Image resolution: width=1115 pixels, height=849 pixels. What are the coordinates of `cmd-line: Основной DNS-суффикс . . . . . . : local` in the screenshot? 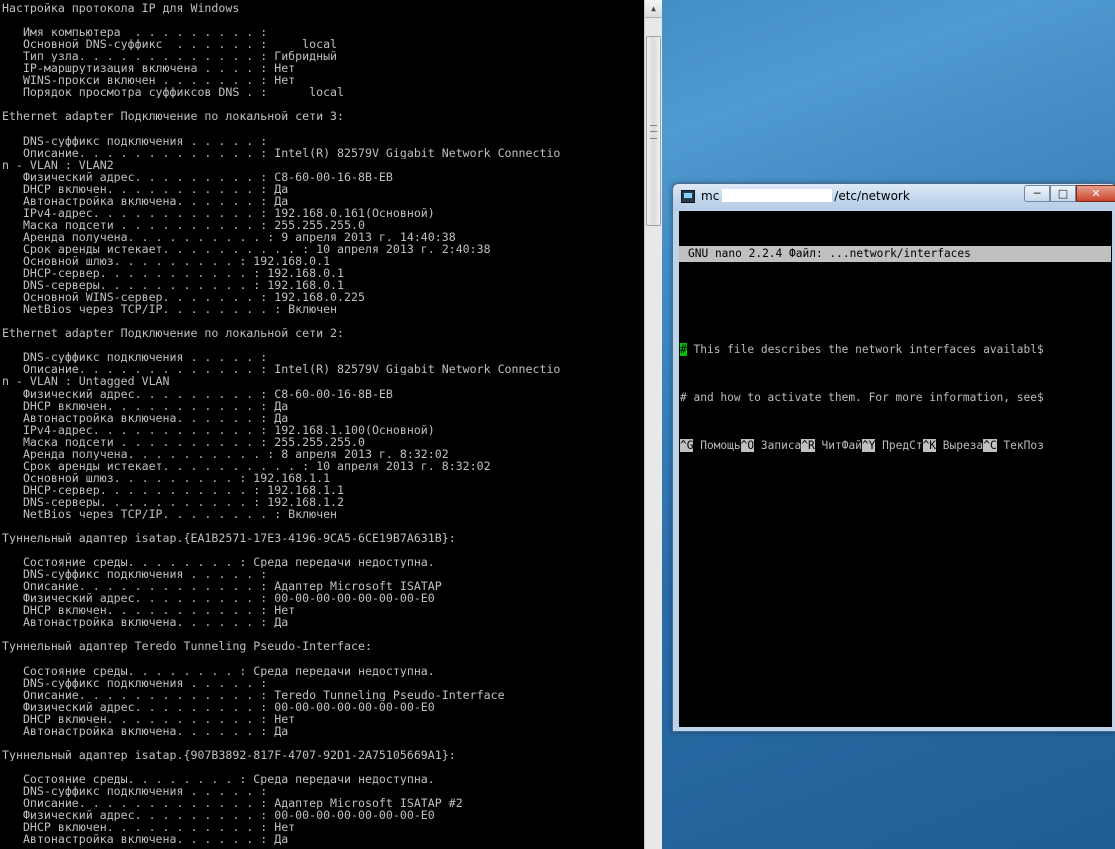 It's located at (170, 44).